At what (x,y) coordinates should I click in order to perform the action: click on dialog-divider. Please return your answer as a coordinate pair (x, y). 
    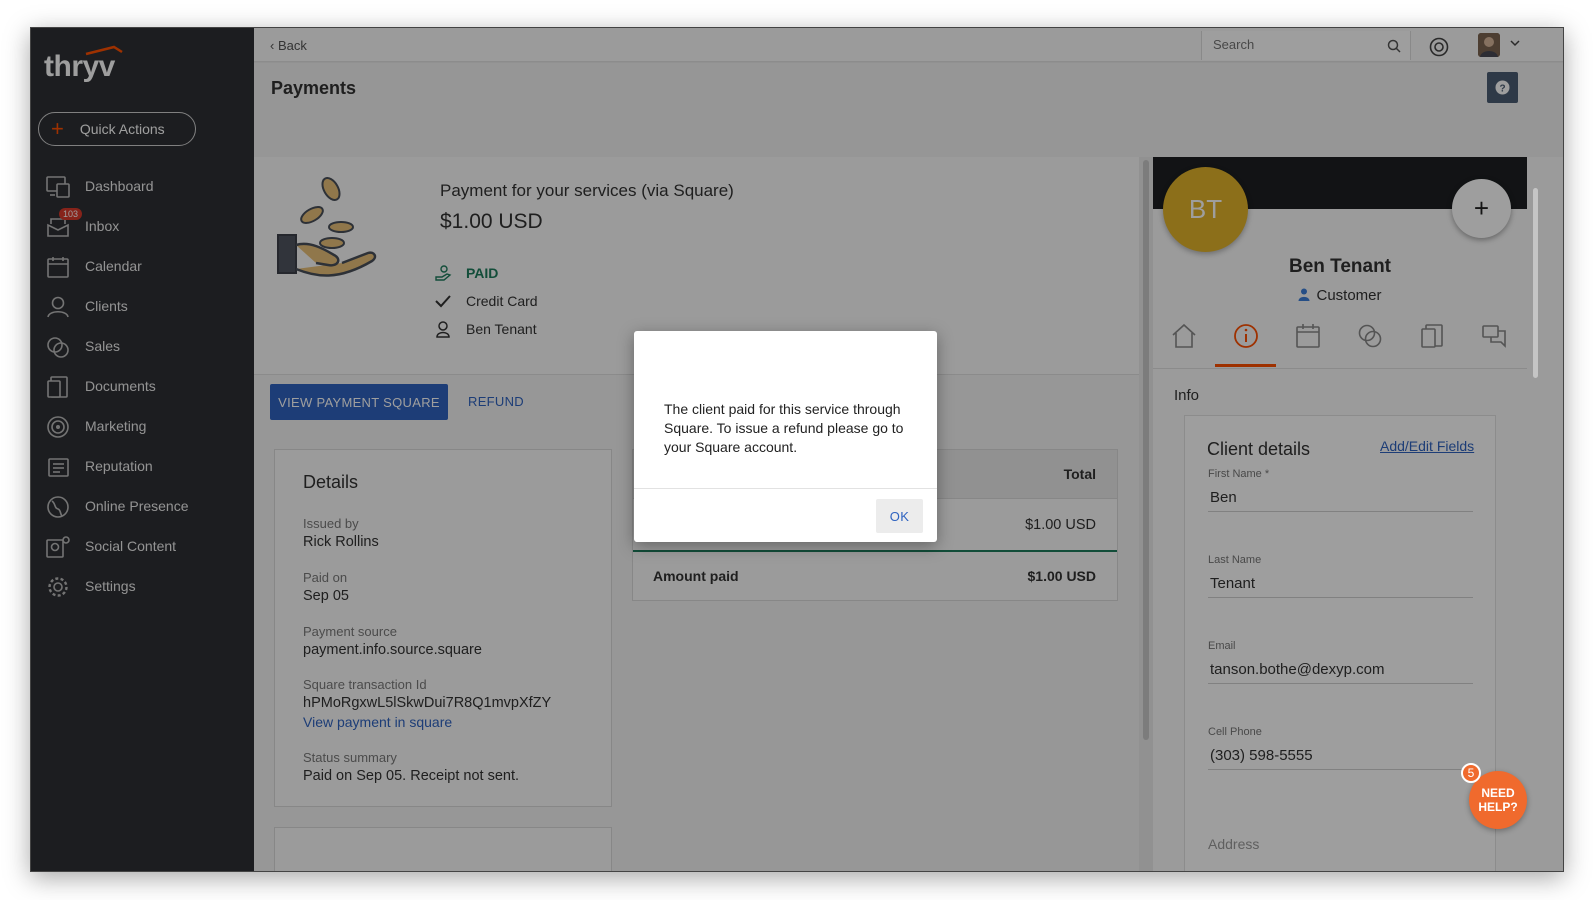
    Looking at the image, I should click on (785, 488).